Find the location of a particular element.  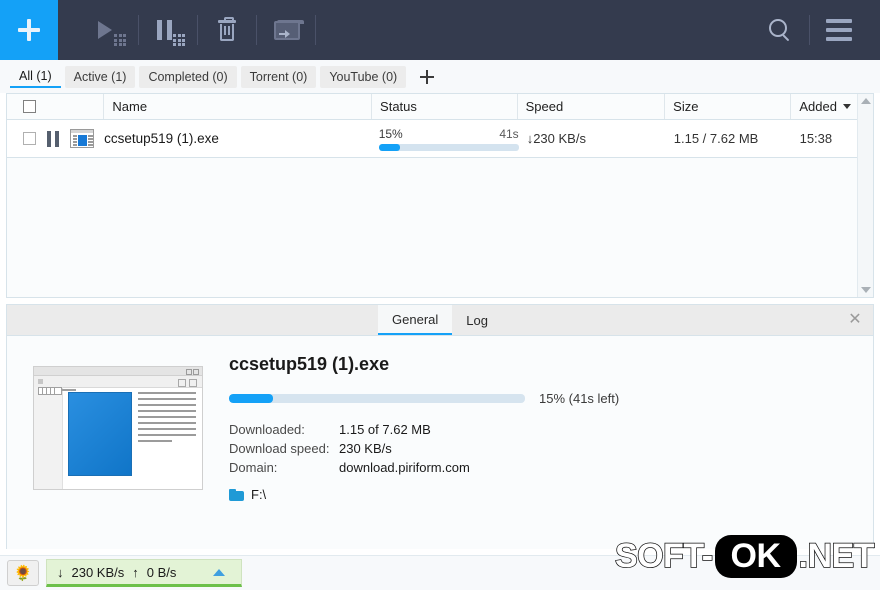

detail-progress-label: 15% (41s left) is located at coordinates (579, 398).